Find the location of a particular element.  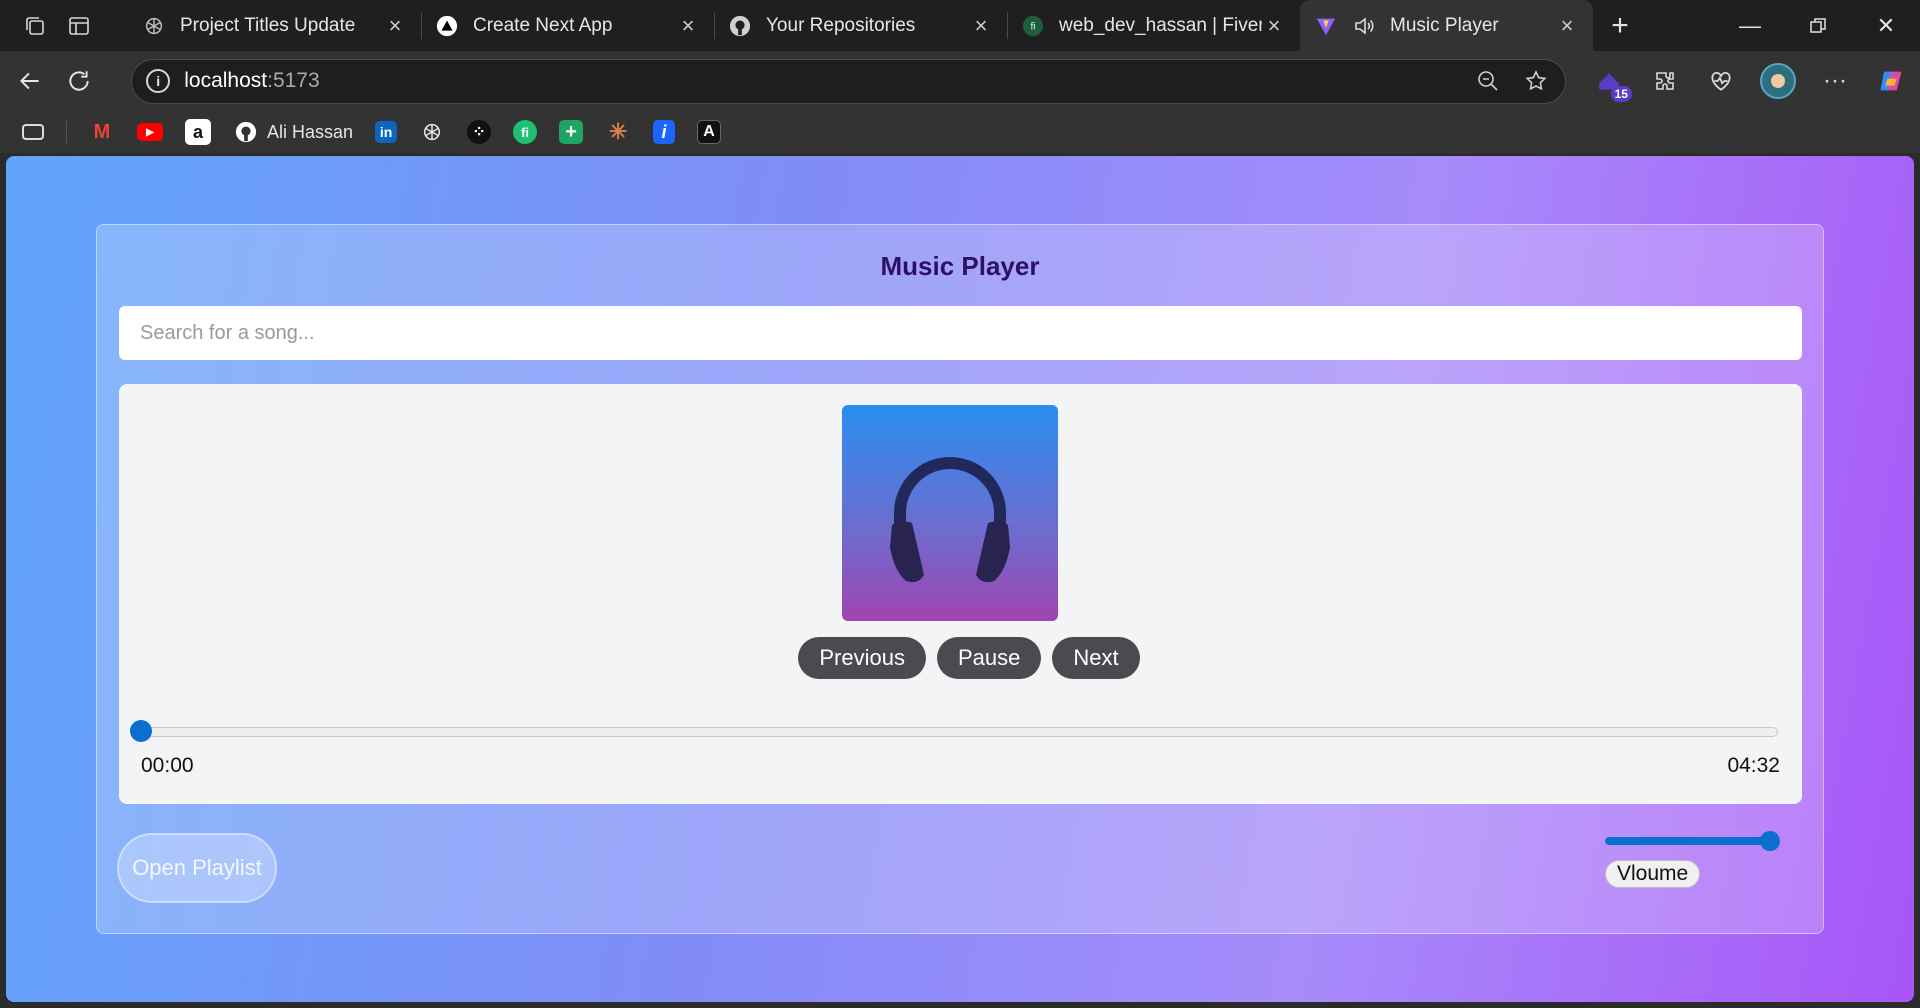

toolbar-extensions: 15 ··· is located at coordinates (1750, 82).